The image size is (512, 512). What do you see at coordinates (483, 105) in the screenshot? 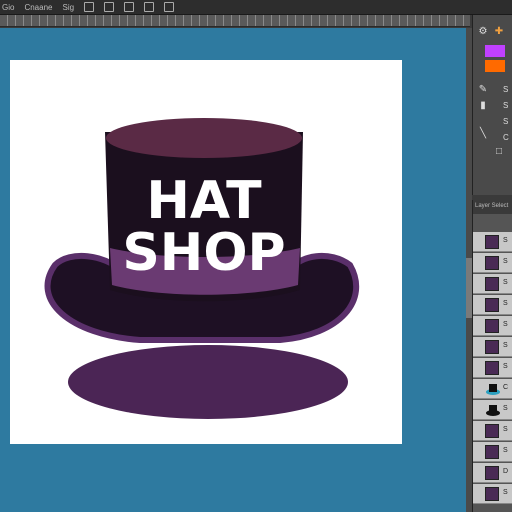
I see `brush-icon: ▮` at bounding box center [483, 105].